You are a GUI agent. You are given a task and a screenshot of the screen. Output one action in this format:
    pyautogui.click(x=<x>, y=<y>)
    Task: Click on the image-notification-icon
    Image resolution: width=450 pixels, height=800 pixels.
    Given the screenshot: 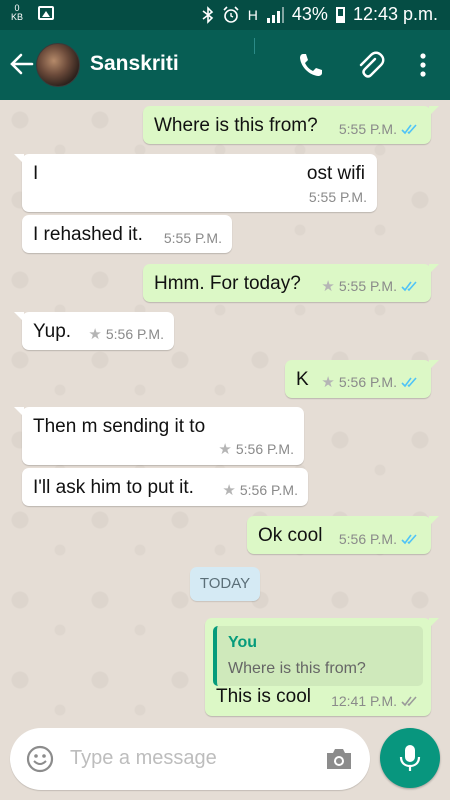 What is the action you would take?
    pyautogui.click(x=46, y=13)
    